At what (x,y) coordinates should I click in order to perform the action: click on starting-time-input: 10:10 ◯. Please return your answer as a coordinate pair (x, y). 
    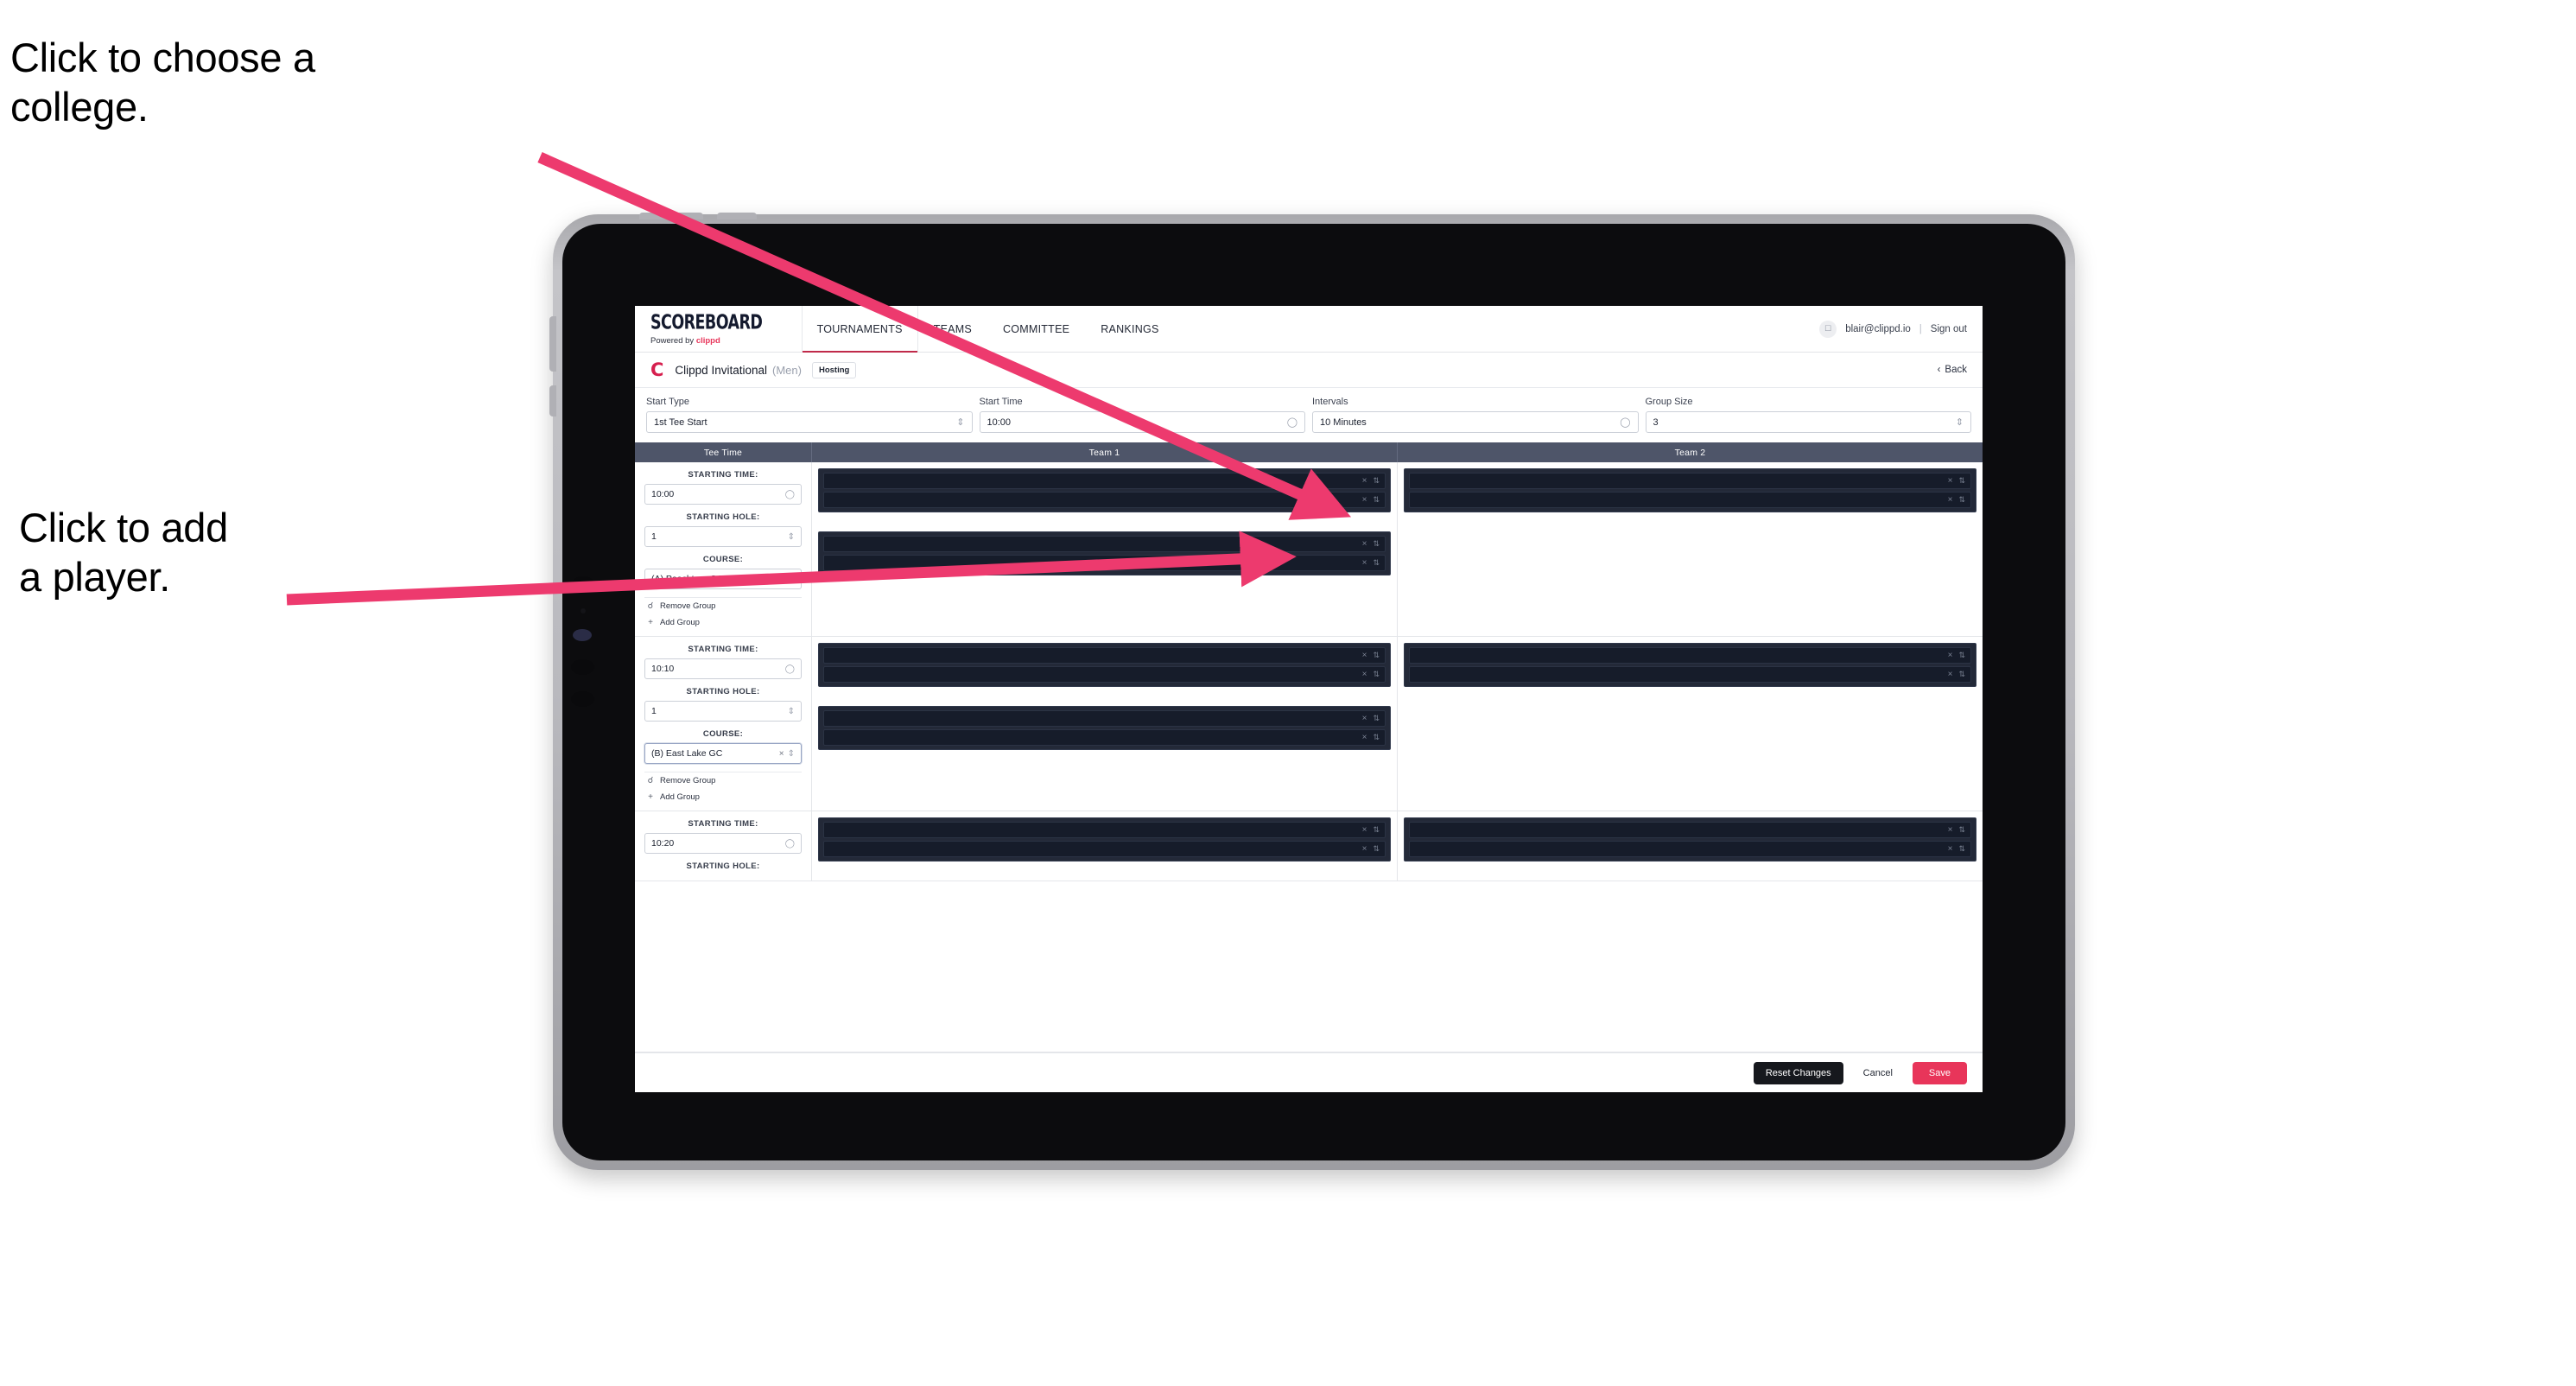
    Looking at the image, I should click on (723, 668).